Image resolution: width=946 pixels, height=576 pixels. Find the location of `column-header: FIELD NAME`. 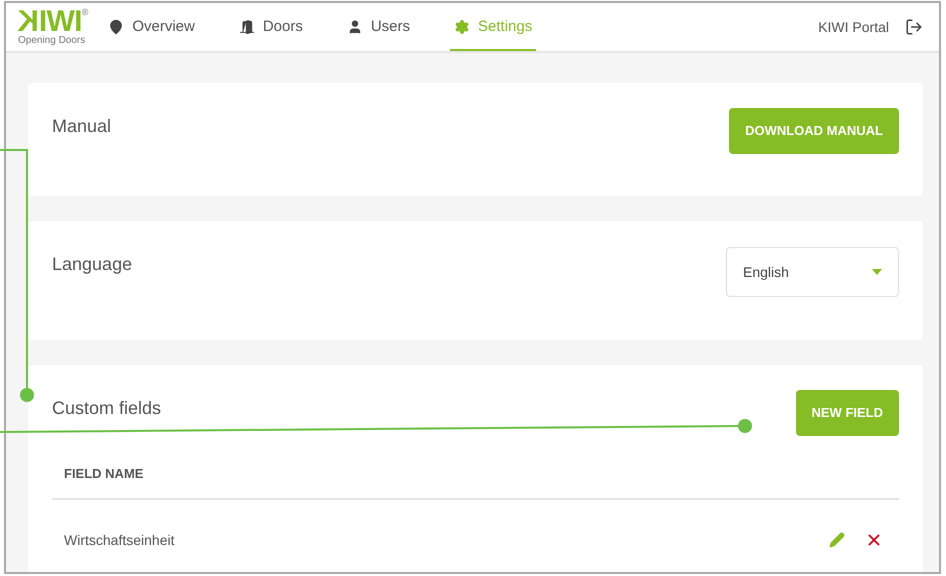

column-header: FIELD NAME is located at coordinates (104, 474).